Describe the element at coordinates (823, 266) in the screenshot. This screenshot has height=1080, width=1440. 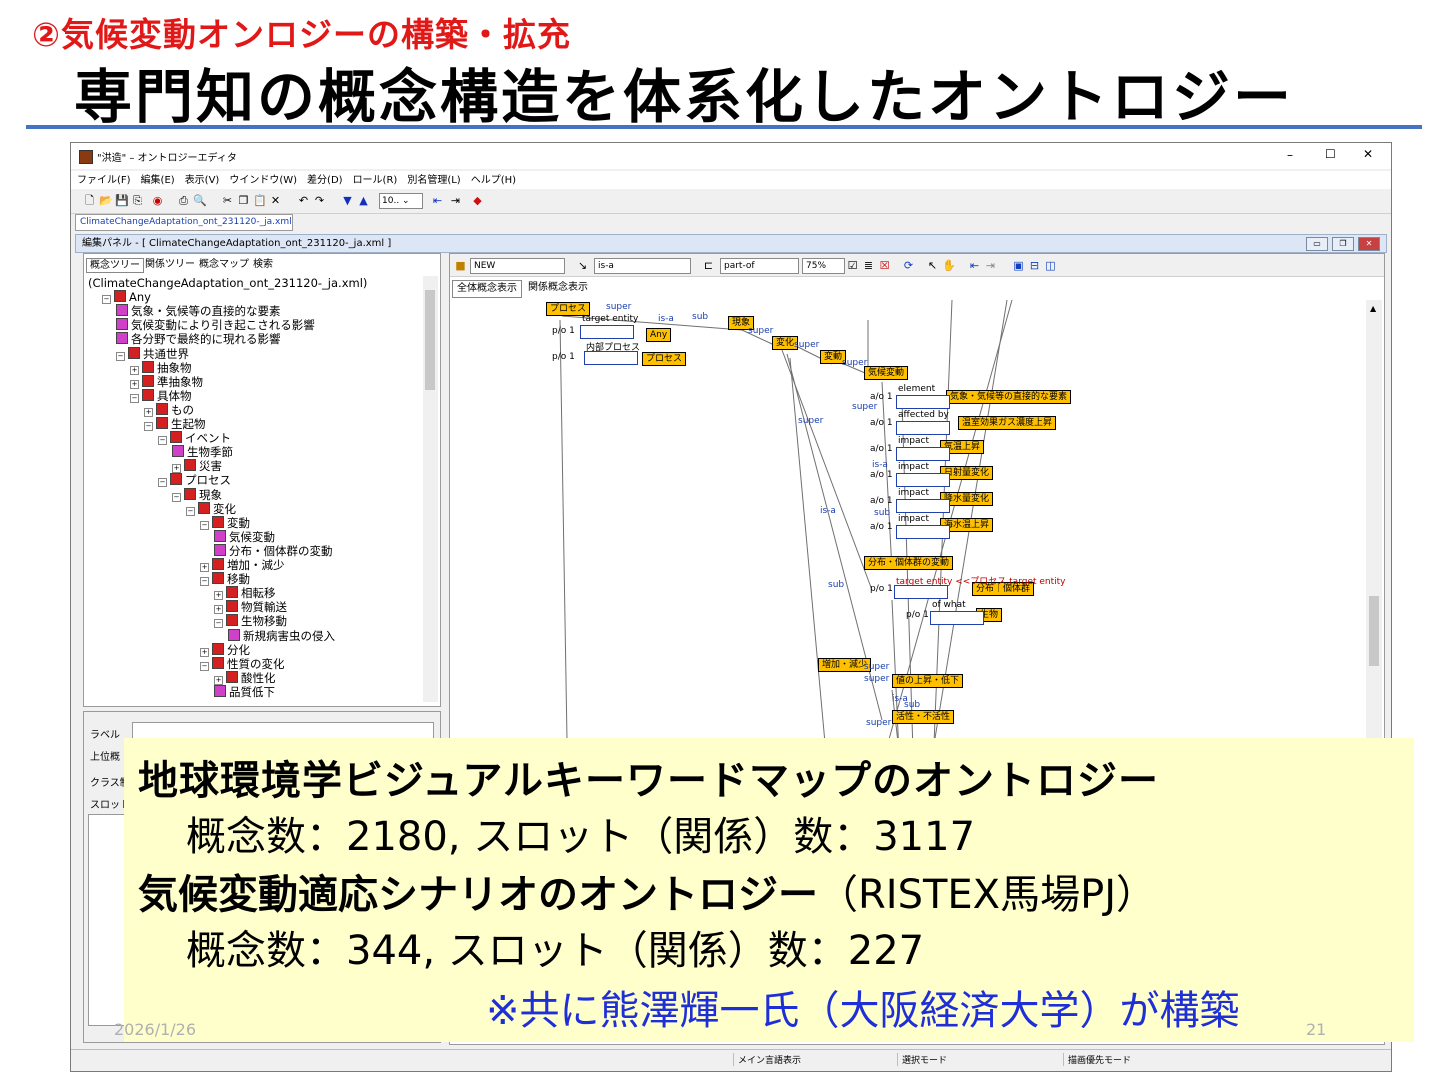
I see `graph-zoom-select: 75%` at that location.